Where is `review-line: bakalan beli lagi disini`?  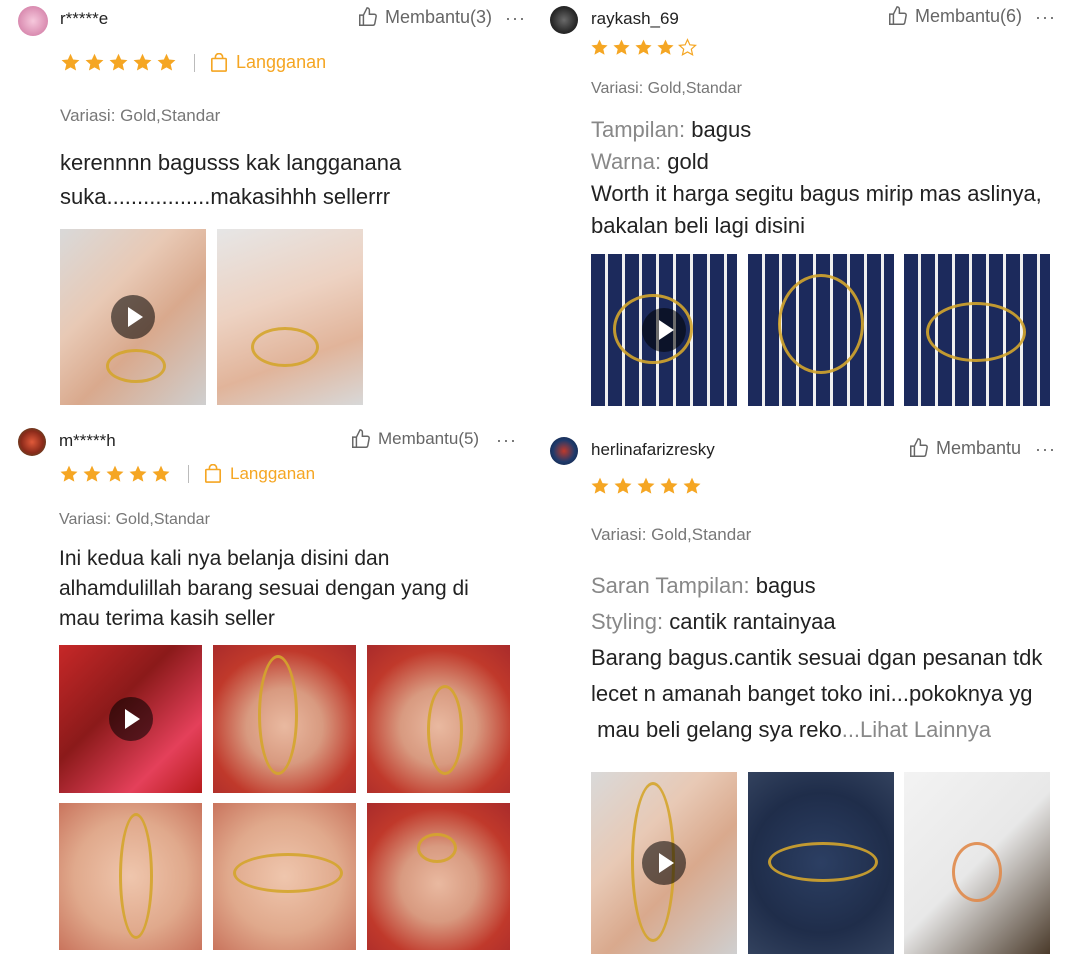 review-line: bakalan beli lagi disini is located at coordinates (698, 225).